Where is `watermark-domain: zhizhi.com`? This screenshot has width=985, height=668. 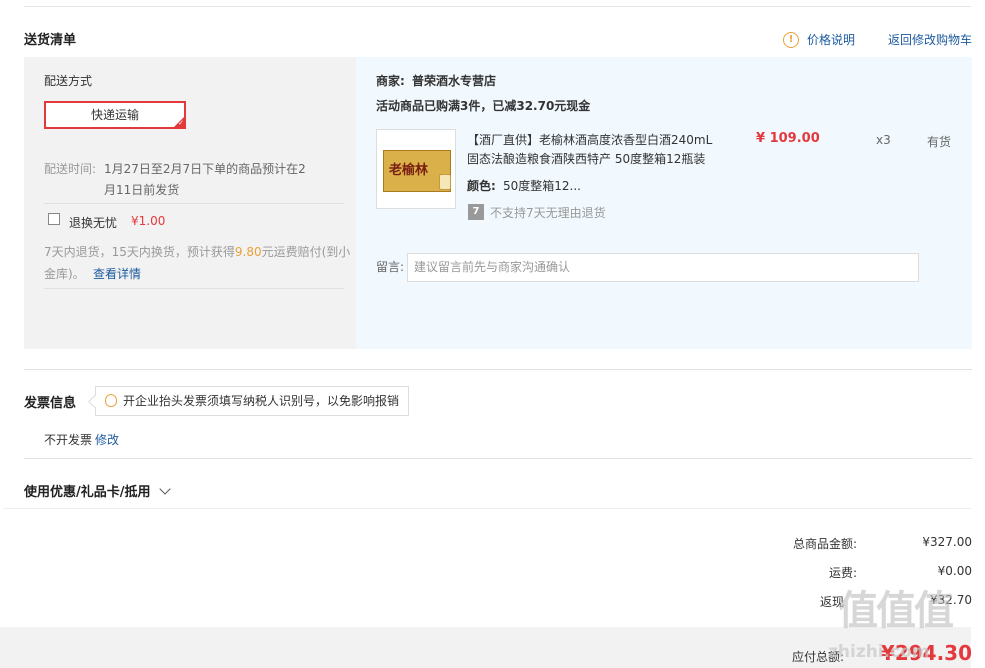 watermark-domain: zhizhi.com is located at coordinates (879, 652).